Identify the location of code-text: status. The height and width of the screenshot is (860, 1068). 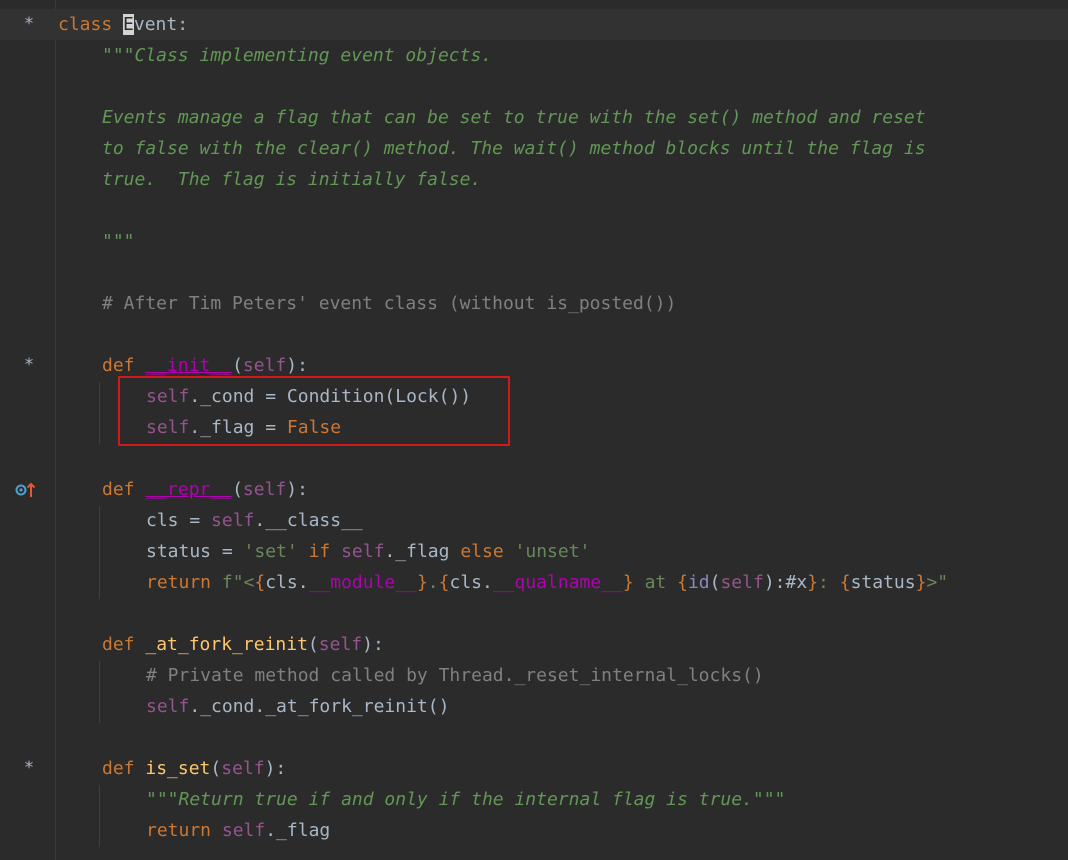
(883, 582).